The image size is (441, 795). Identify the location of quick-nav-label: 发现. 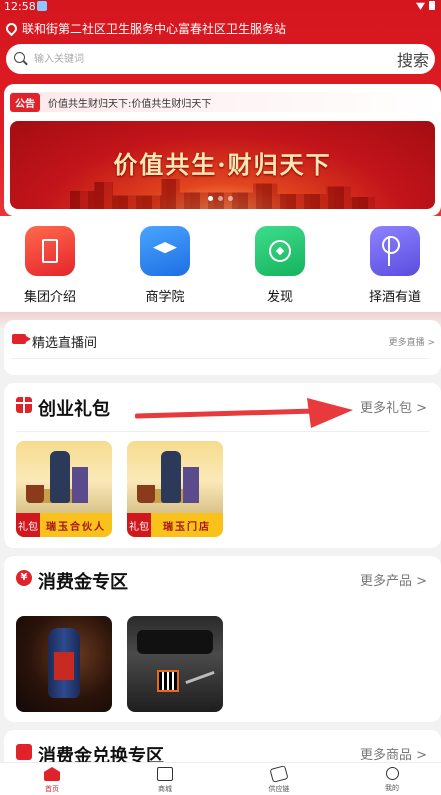
(279, 297).